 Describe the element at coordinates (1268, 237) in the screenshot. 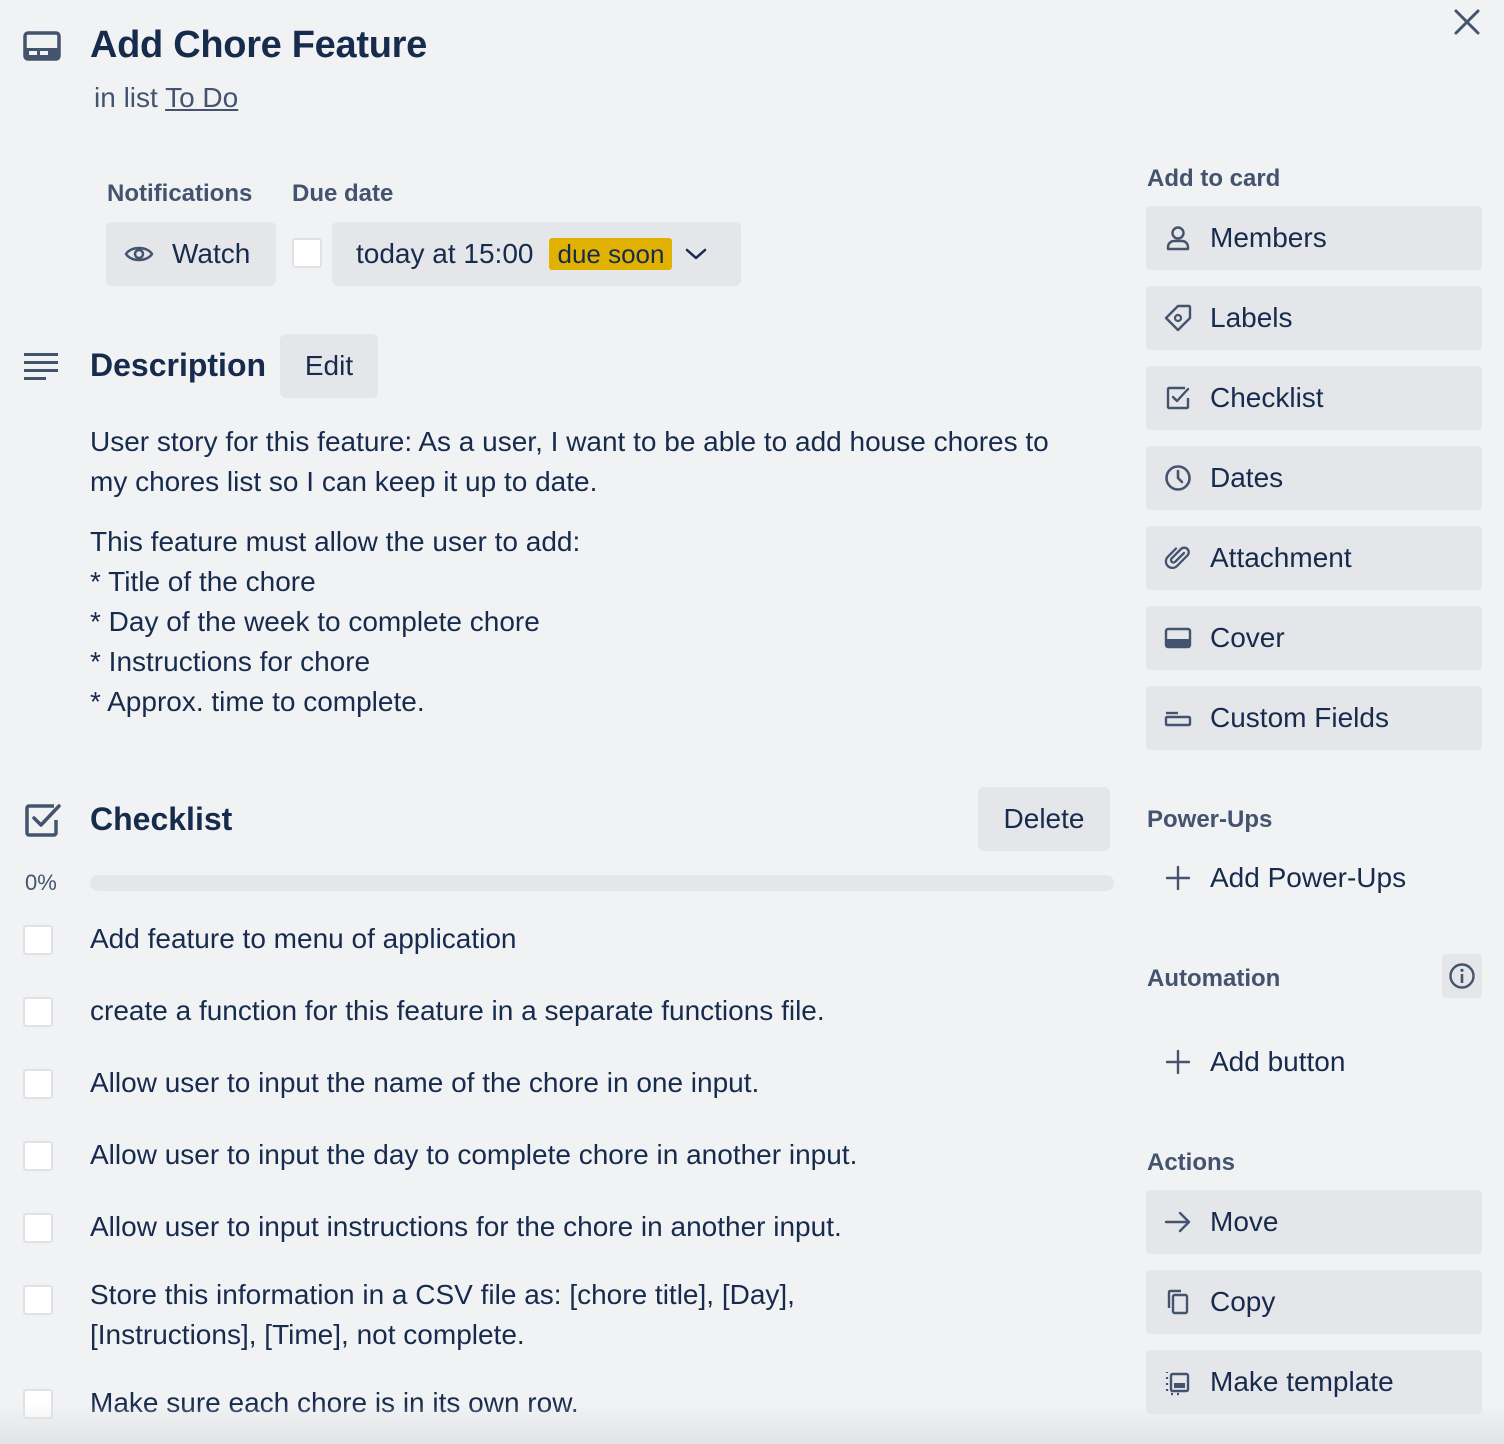

I see `members-label: Members` at that location.